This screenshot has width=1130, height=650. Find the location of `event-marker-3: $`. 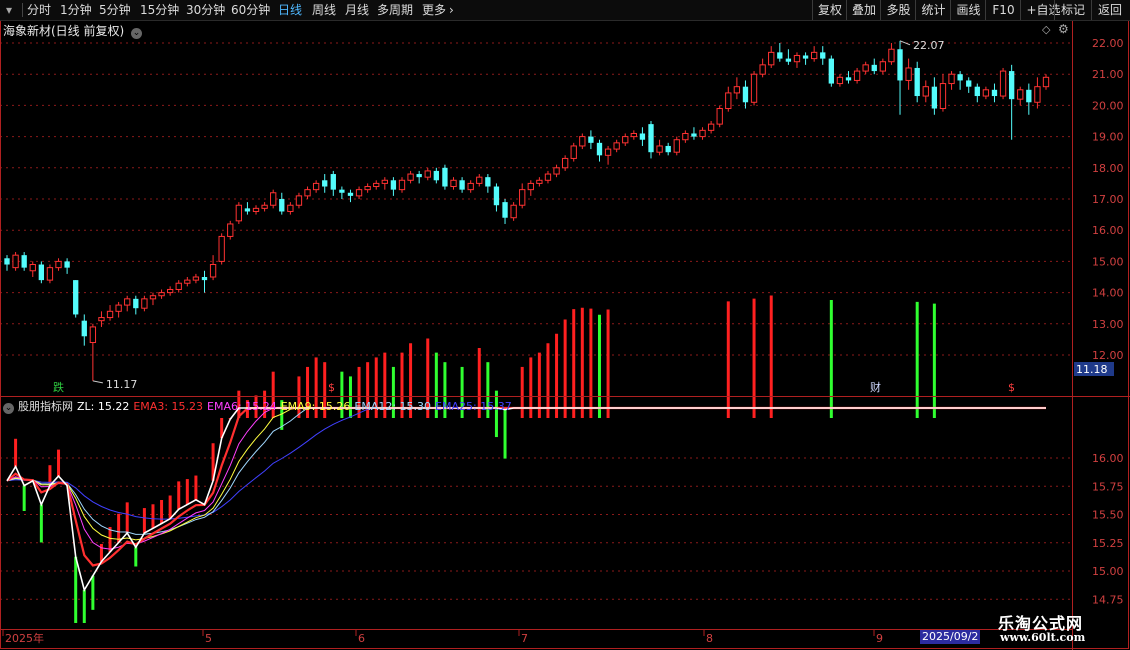

event-marker-3: $ is located at coordinates (1011, 387).